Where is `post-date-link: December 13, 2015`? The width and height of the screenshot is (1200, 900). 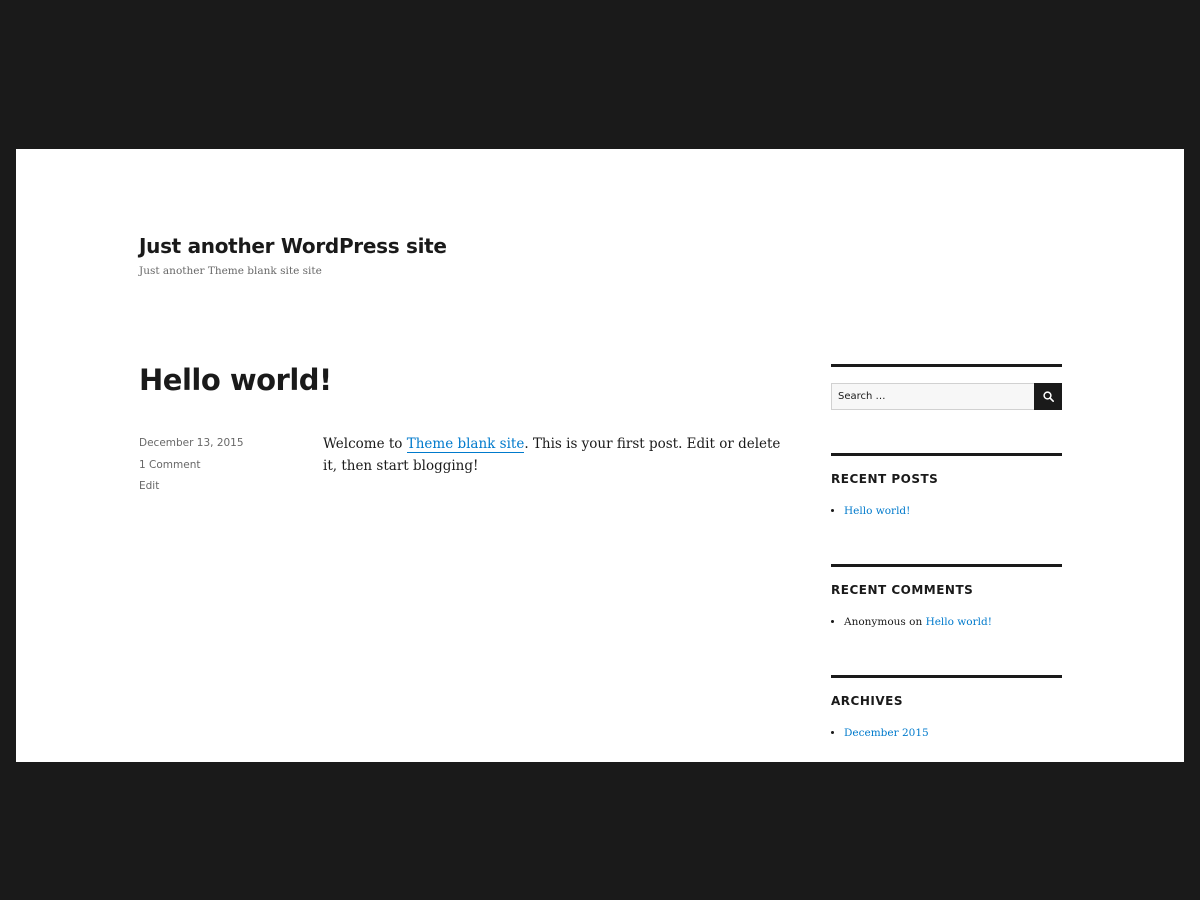
post-date-link: December 13, 2015 is located at coordinates (191, 448).